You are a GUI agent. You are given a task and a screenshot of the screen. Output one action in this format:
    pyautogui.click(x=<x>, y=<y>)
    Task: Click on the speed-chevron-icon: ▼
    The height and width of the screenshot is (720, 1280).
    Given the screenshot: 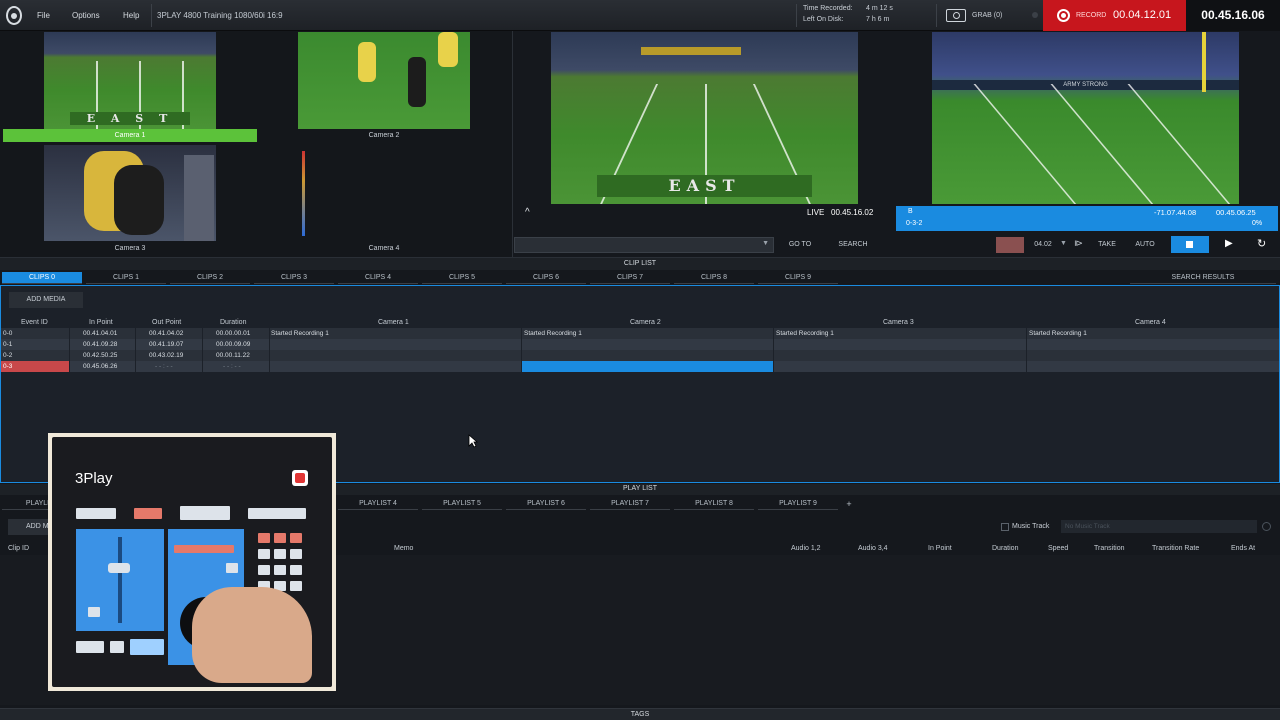 What is the action you would take?
    pyautogui.click(x=1063, y=243)
    